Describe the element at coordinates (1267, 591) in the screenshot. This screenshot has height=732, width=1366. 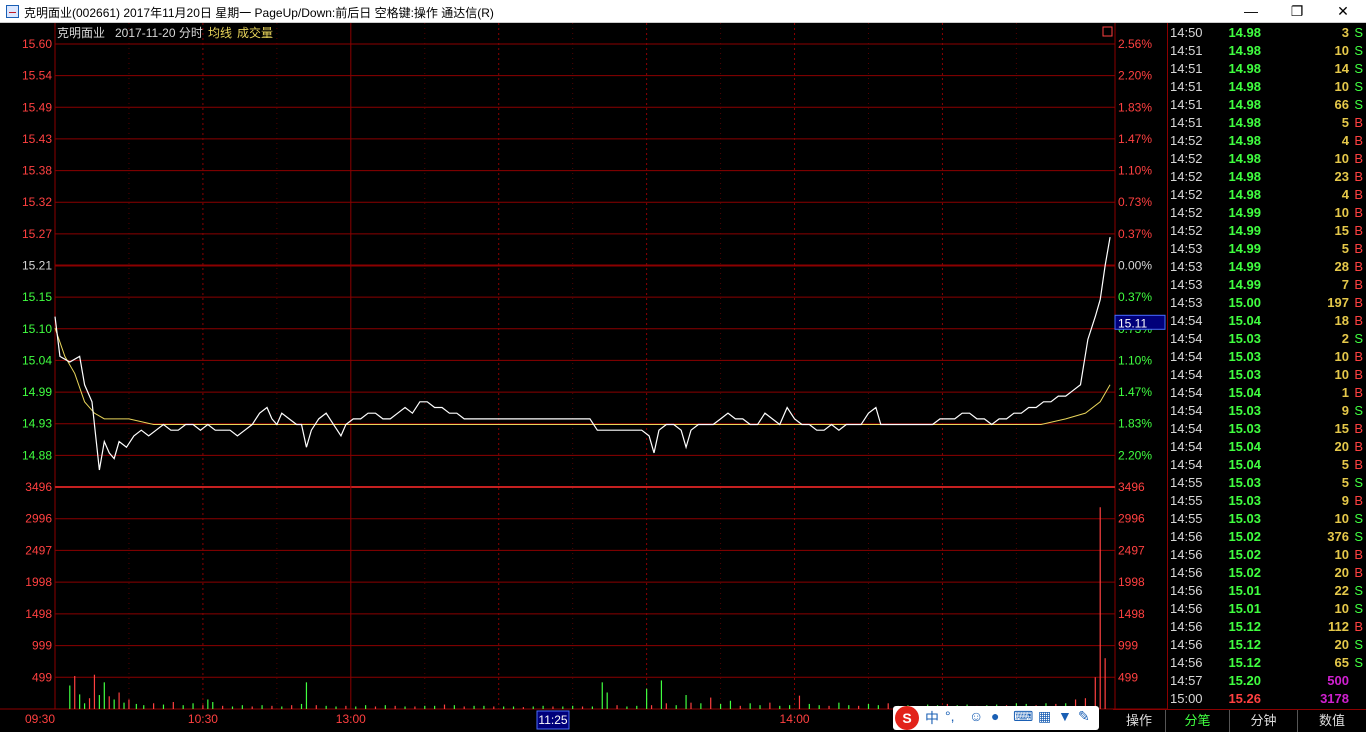
I see `tick-row: 14:56 15.01 22 S` at that location.